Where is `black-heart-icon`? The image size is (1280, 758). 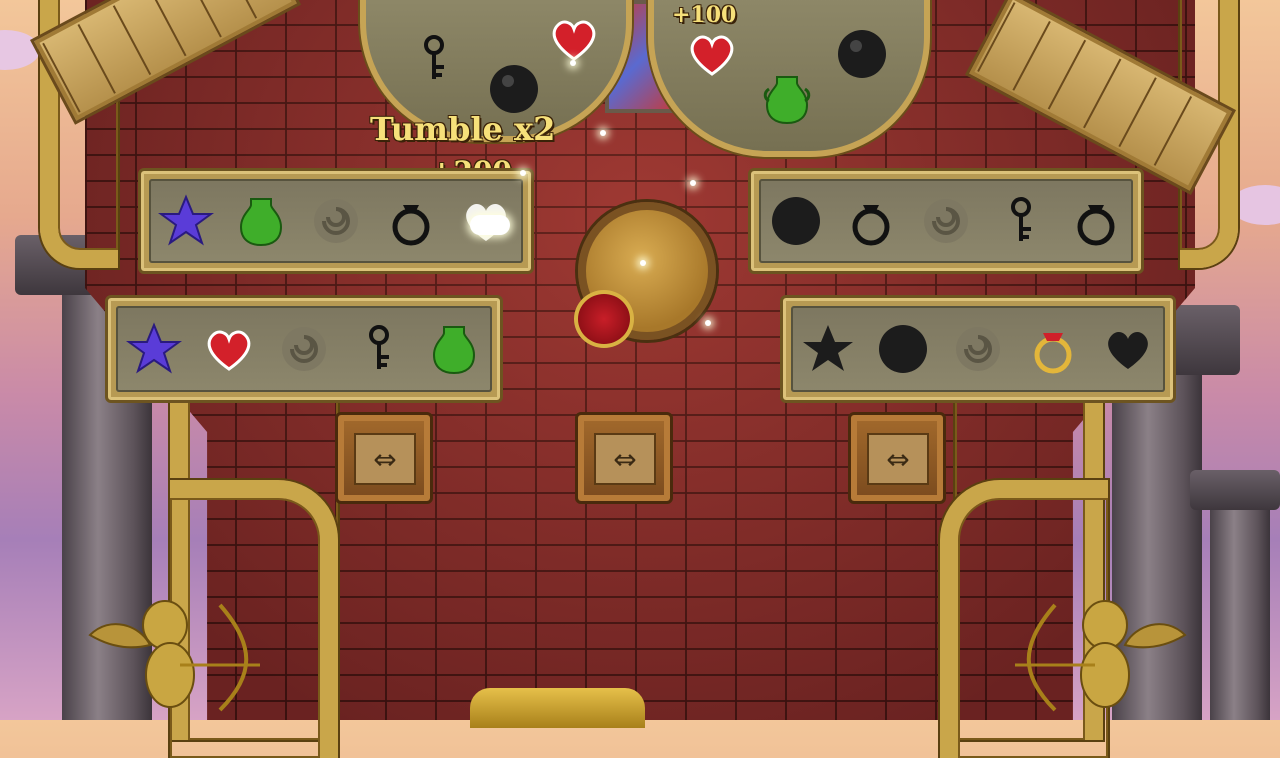
black-heart-icon is located at coordinates (1128, 349).